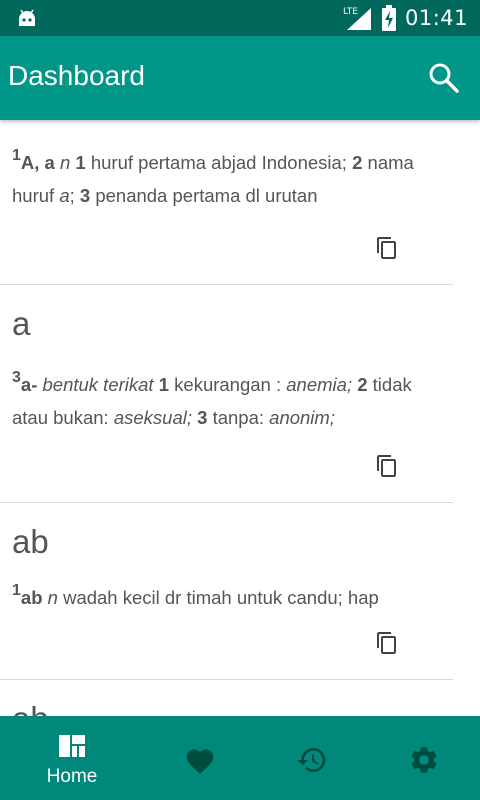 The height and width of the screenshot is (800, 480). What do you see at coordinates (240, 78) in the screenshot?
I see `app-bar: Dashboard` at bounding box center [240, 78].